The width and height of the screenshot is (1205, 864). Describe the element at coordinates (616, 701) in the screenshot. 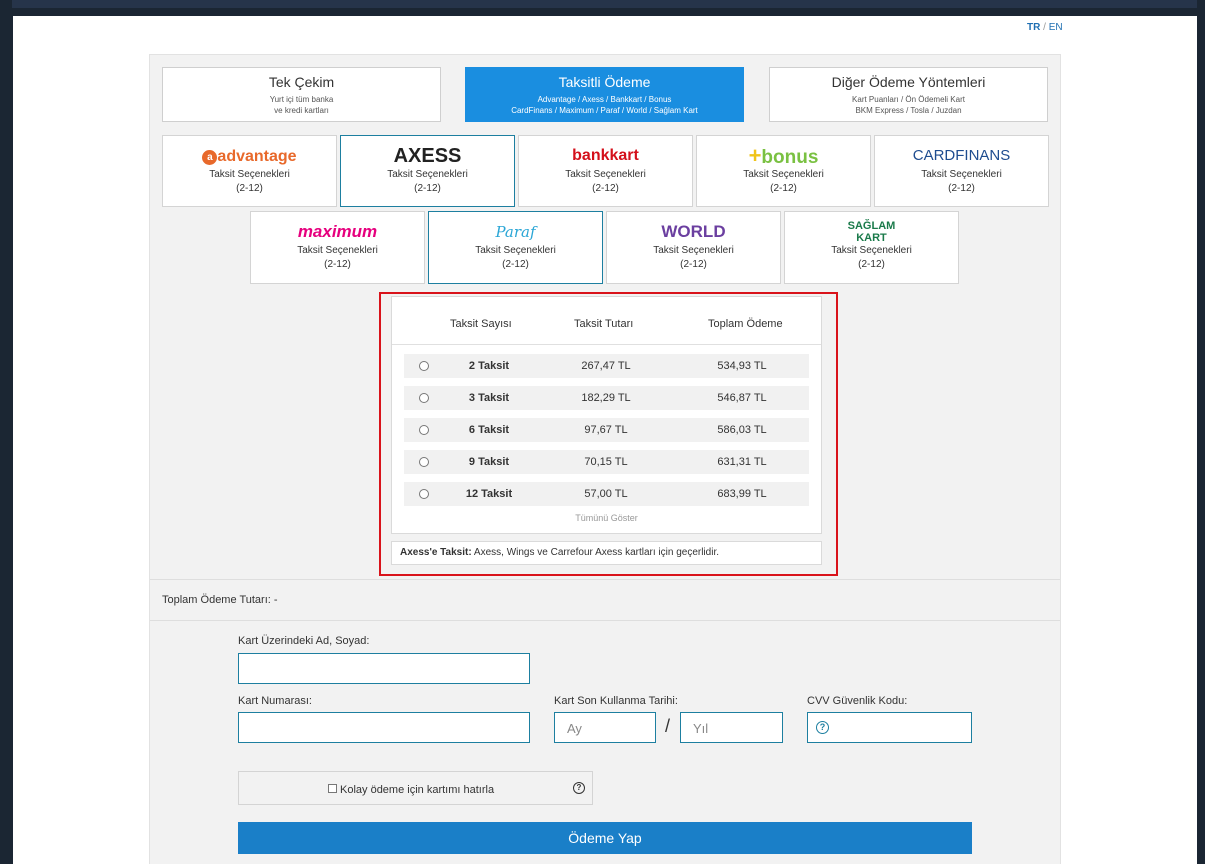

I see `expiry-label: Kart Son Kullanma Tarihi:` at that location.